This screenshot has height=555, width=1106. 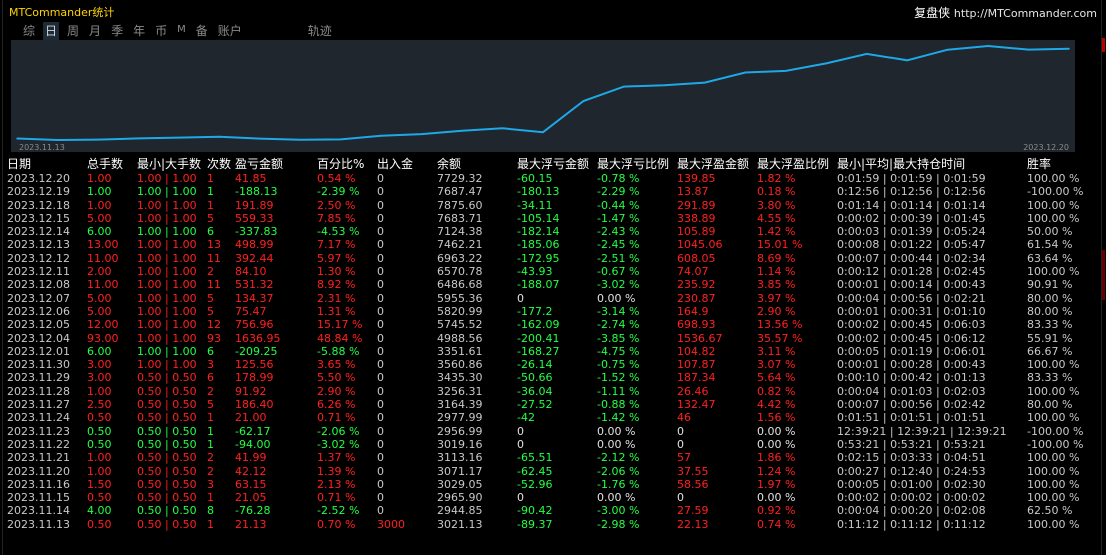 I want to click on table-cell: 58.56, so click(x=693, y=484).